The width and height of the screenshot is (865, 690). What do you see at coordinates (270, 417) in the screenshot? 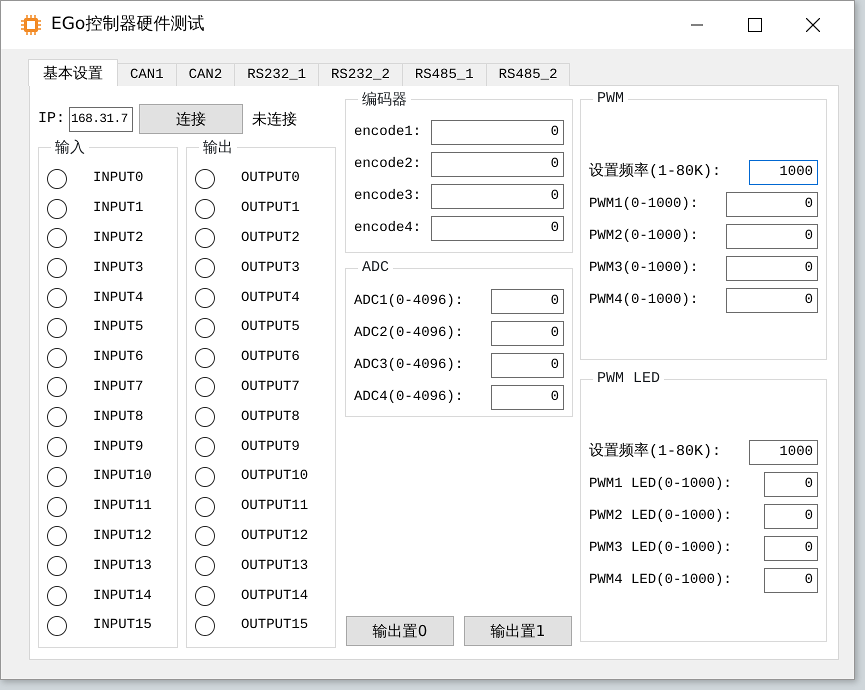
I see `output-label: OUTPUT8` at bounding box center [270, 417].